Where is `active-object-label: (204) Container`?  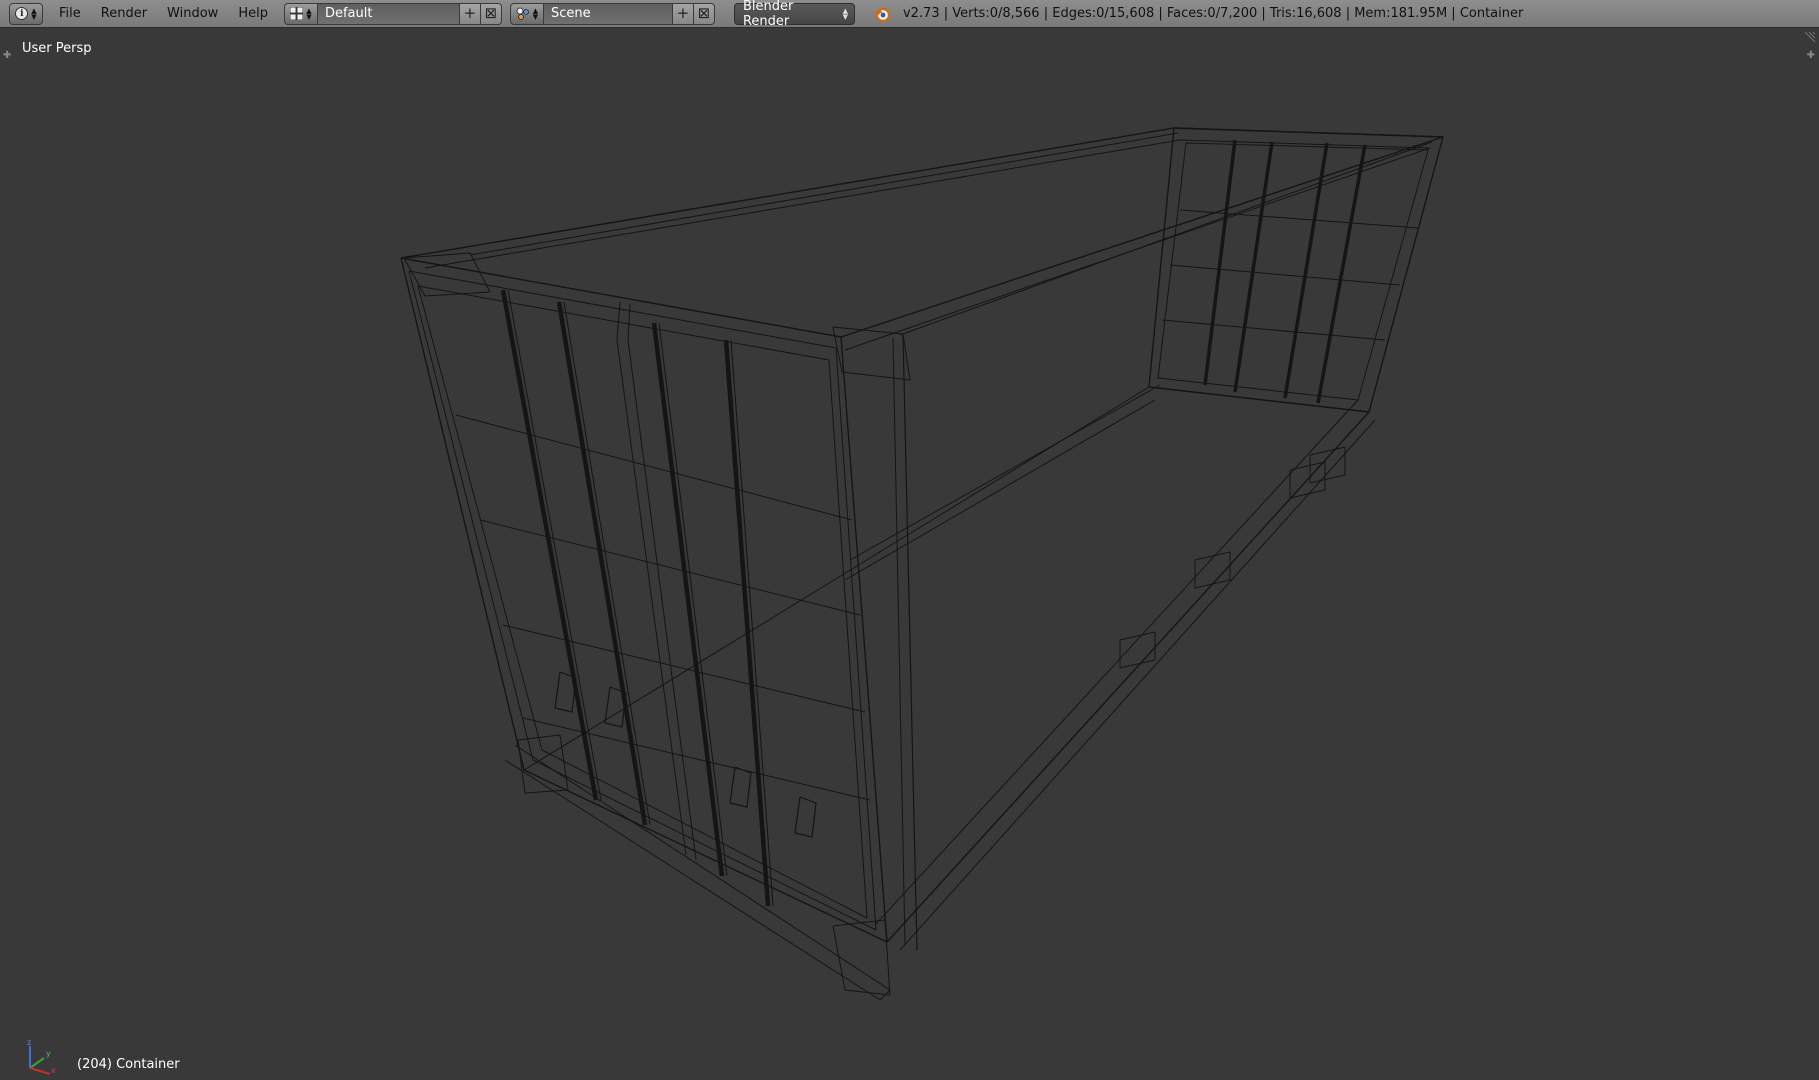 active-object-label: (204) Container is located at coordinates (128, 1064).